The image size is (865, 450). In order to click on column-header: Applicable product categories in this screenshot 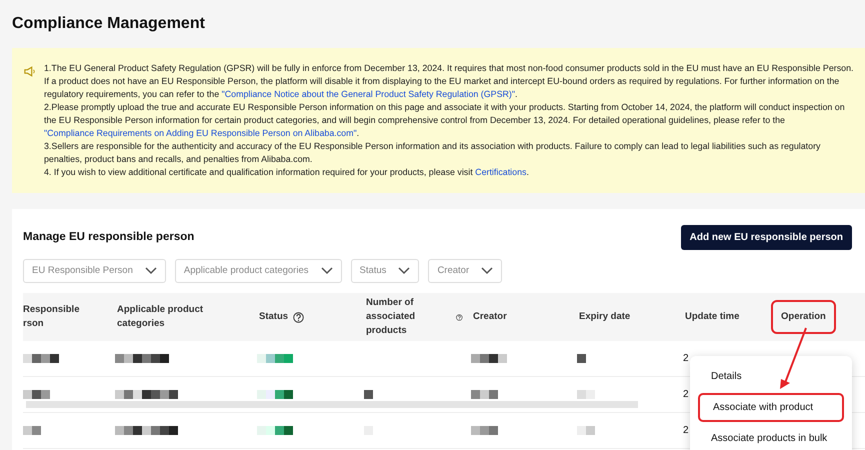, I will do `click(160, 316)`.